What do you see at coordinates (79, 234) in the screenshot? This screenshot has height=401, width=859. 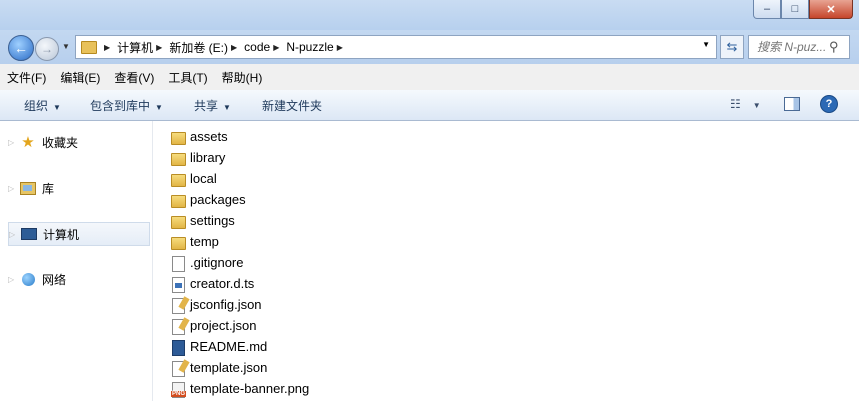 I see `nav-item-computer: ▷ 计算机` at bounding box center [79, 234].